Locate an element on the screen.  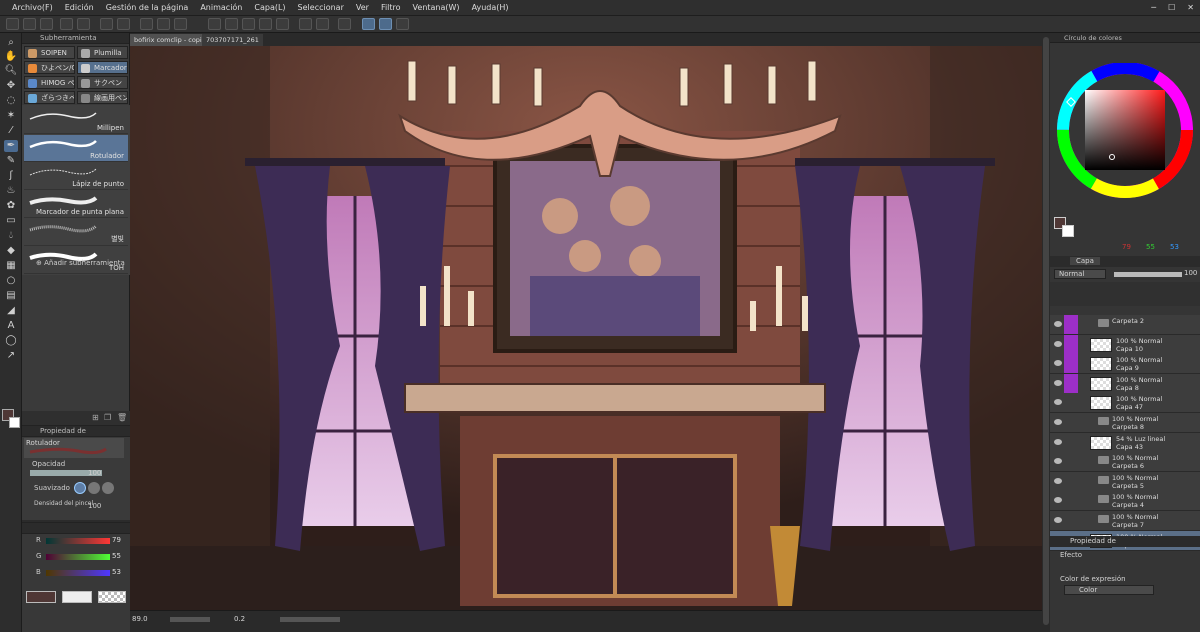
copy-icon: ❐ is located at coordinates (107, 417).